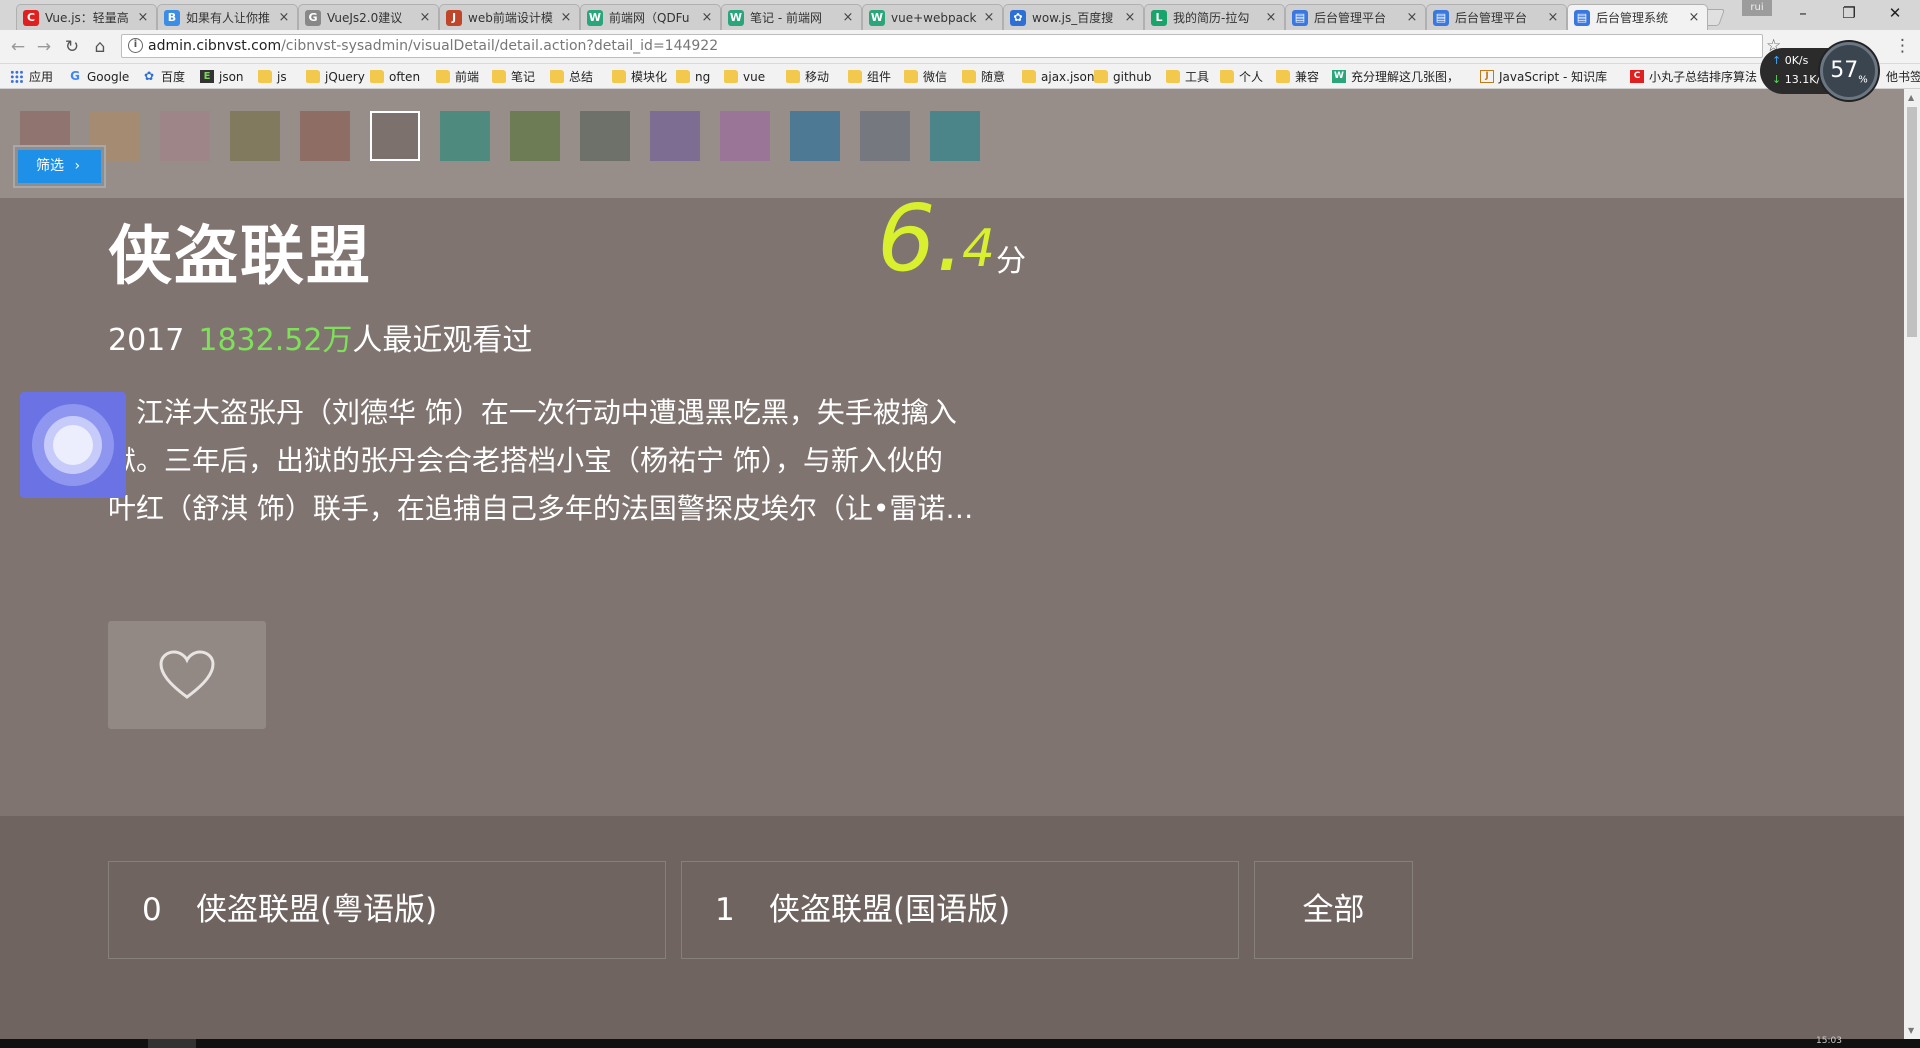  I want to click on taskbar-item, so click(172, 1043).